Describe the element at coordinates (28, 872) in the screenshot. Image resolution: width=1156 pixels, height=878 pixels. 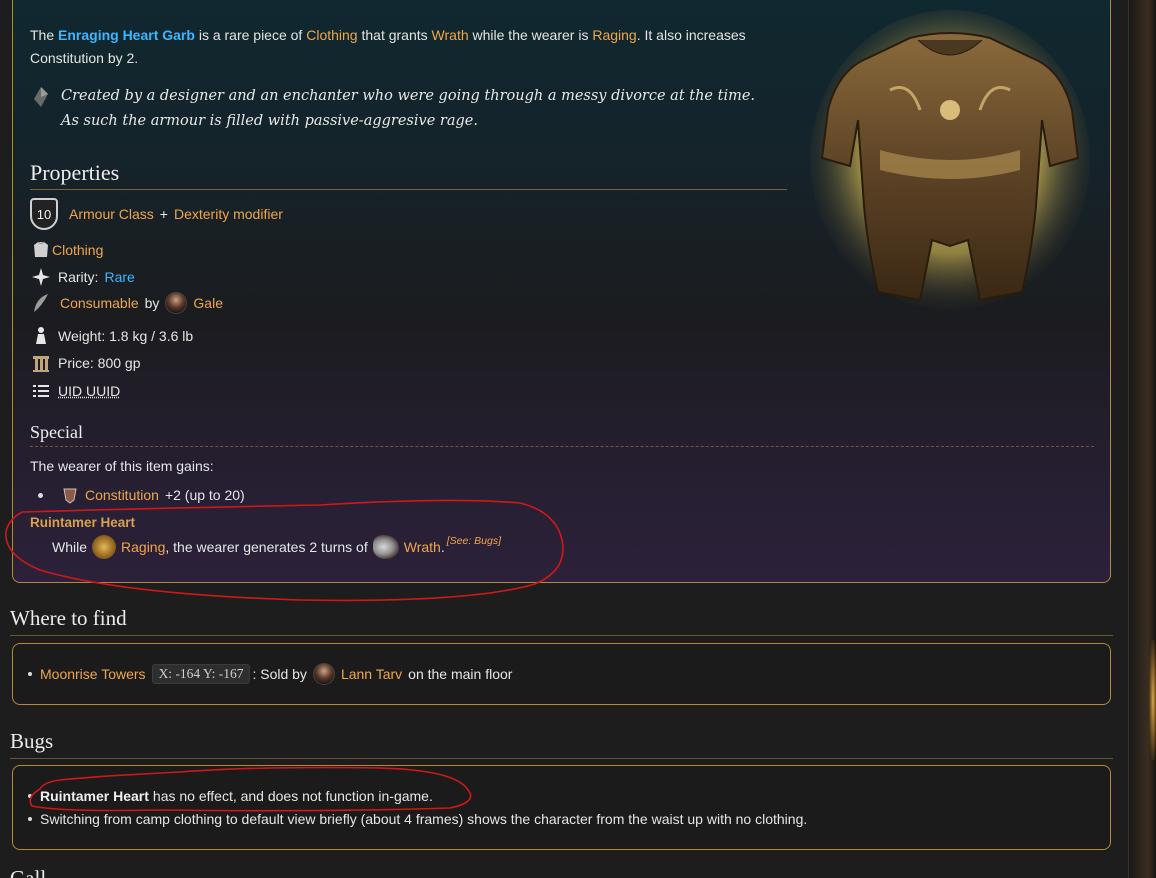
I see `next-heading-partial: Gall` at that location.